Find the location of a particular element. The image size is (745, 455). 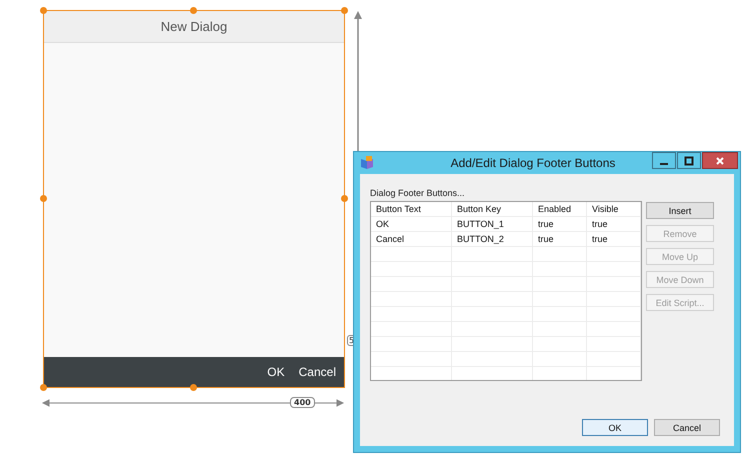

close-button is located at coordinates (720, 160).